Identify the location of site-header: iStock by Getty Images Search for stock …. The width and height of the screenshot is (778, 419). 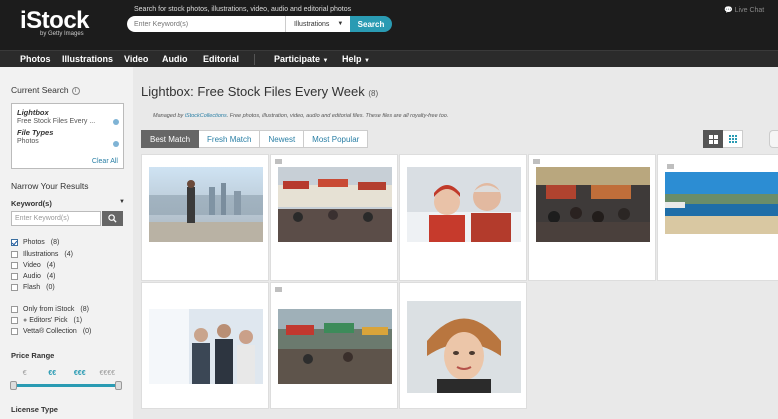
(389, 25).